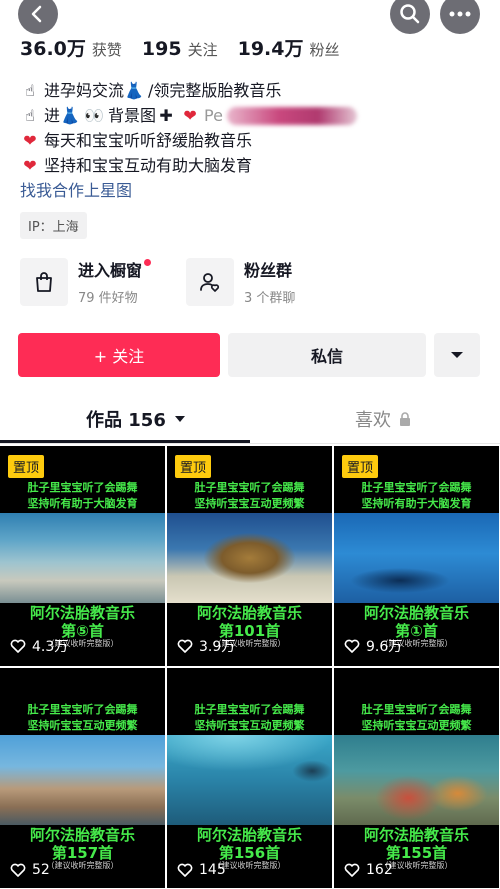 This screenshot has height=889, width=500. Describe the element at coordinates (84, 90) in the screenshot. I see `bio-text: 进孕妈交流` at that location.